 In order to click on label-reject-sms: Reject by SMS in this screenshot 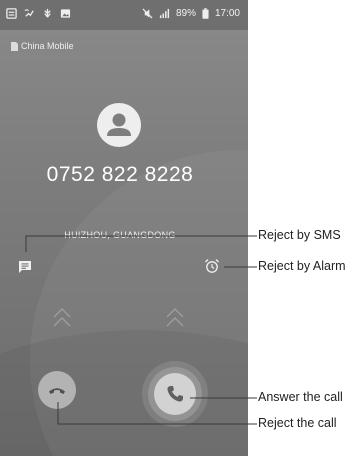, I will do `click(299, 235)`.